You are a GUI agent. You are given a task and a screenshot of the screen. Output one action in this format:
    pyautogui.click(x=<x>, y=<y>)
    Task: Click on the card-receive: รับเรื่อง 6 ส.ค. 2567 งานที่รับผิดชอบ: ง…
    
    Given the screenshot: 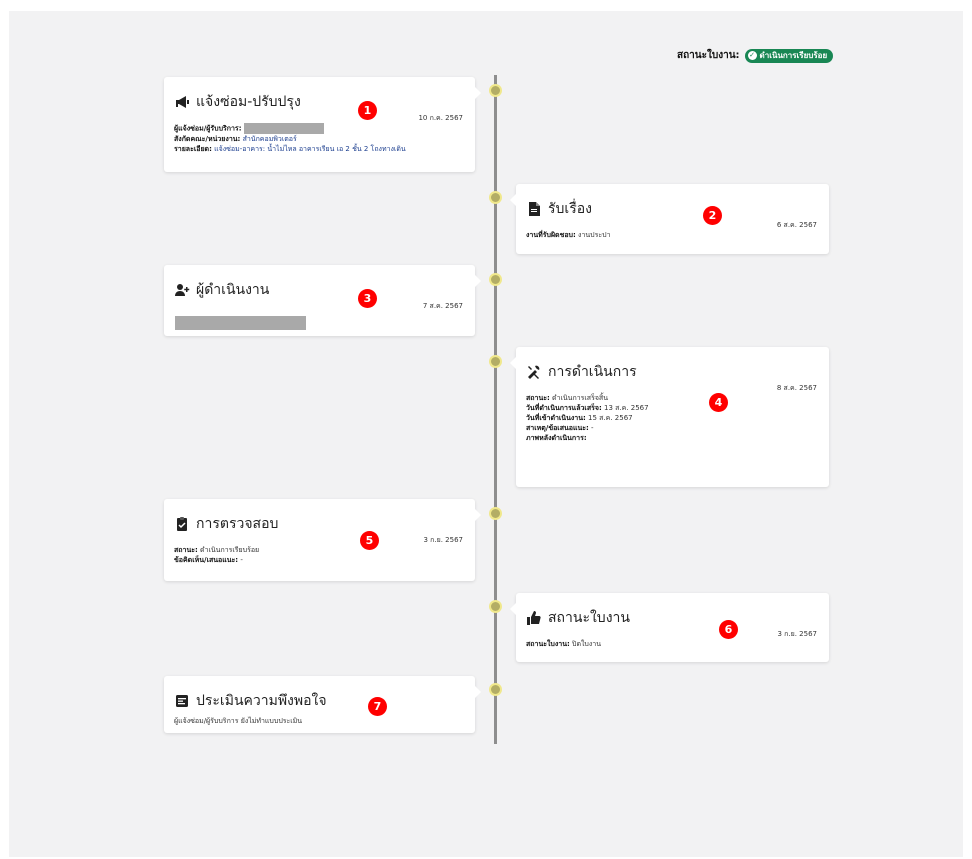 What is the action you would take?
    pyautogui.click(x=669, y=219)
    